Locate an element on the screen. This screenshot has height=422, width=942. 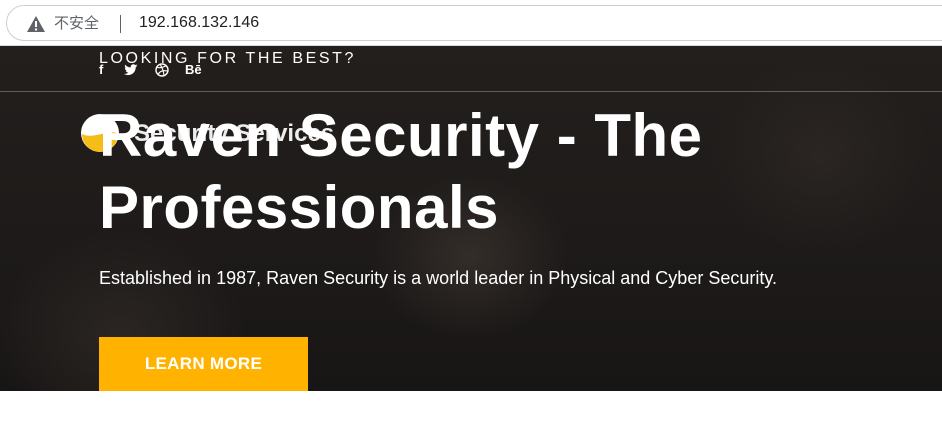
behance-icon: Bē is located at coordinates (193, 70).